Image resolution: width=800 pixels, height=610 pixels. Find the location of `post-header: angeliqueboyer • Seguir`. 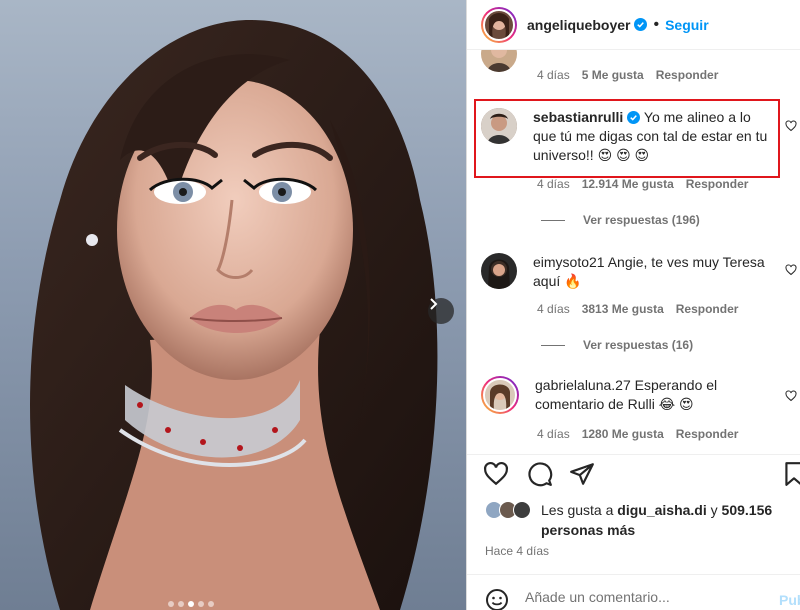

post-header: angeliqueboyer • Seguir is located at coordinates (633, 25).